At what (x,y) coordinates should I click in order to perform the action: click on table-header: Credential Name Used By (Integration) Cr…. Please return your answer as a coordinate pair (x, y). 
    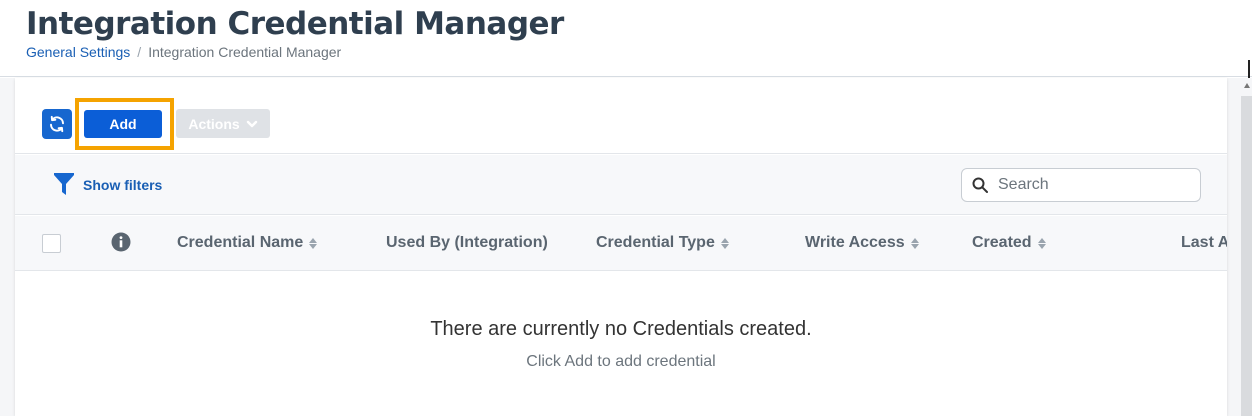
    Looking at the image, I should click on (621, 243).